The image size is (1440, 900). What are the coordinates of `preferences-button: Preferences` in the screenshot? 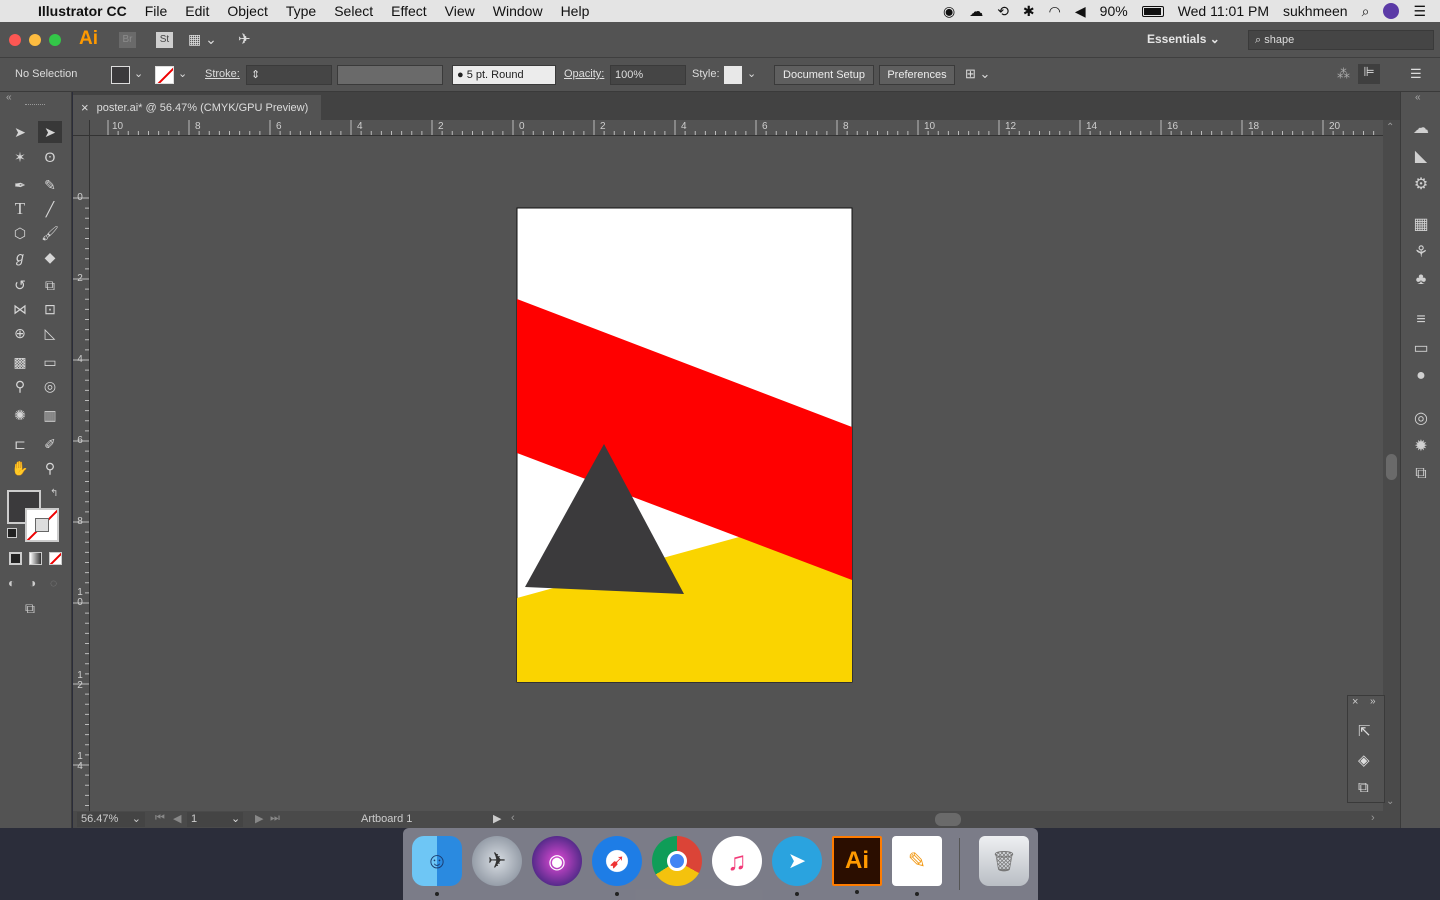 It's located at (917, 75).